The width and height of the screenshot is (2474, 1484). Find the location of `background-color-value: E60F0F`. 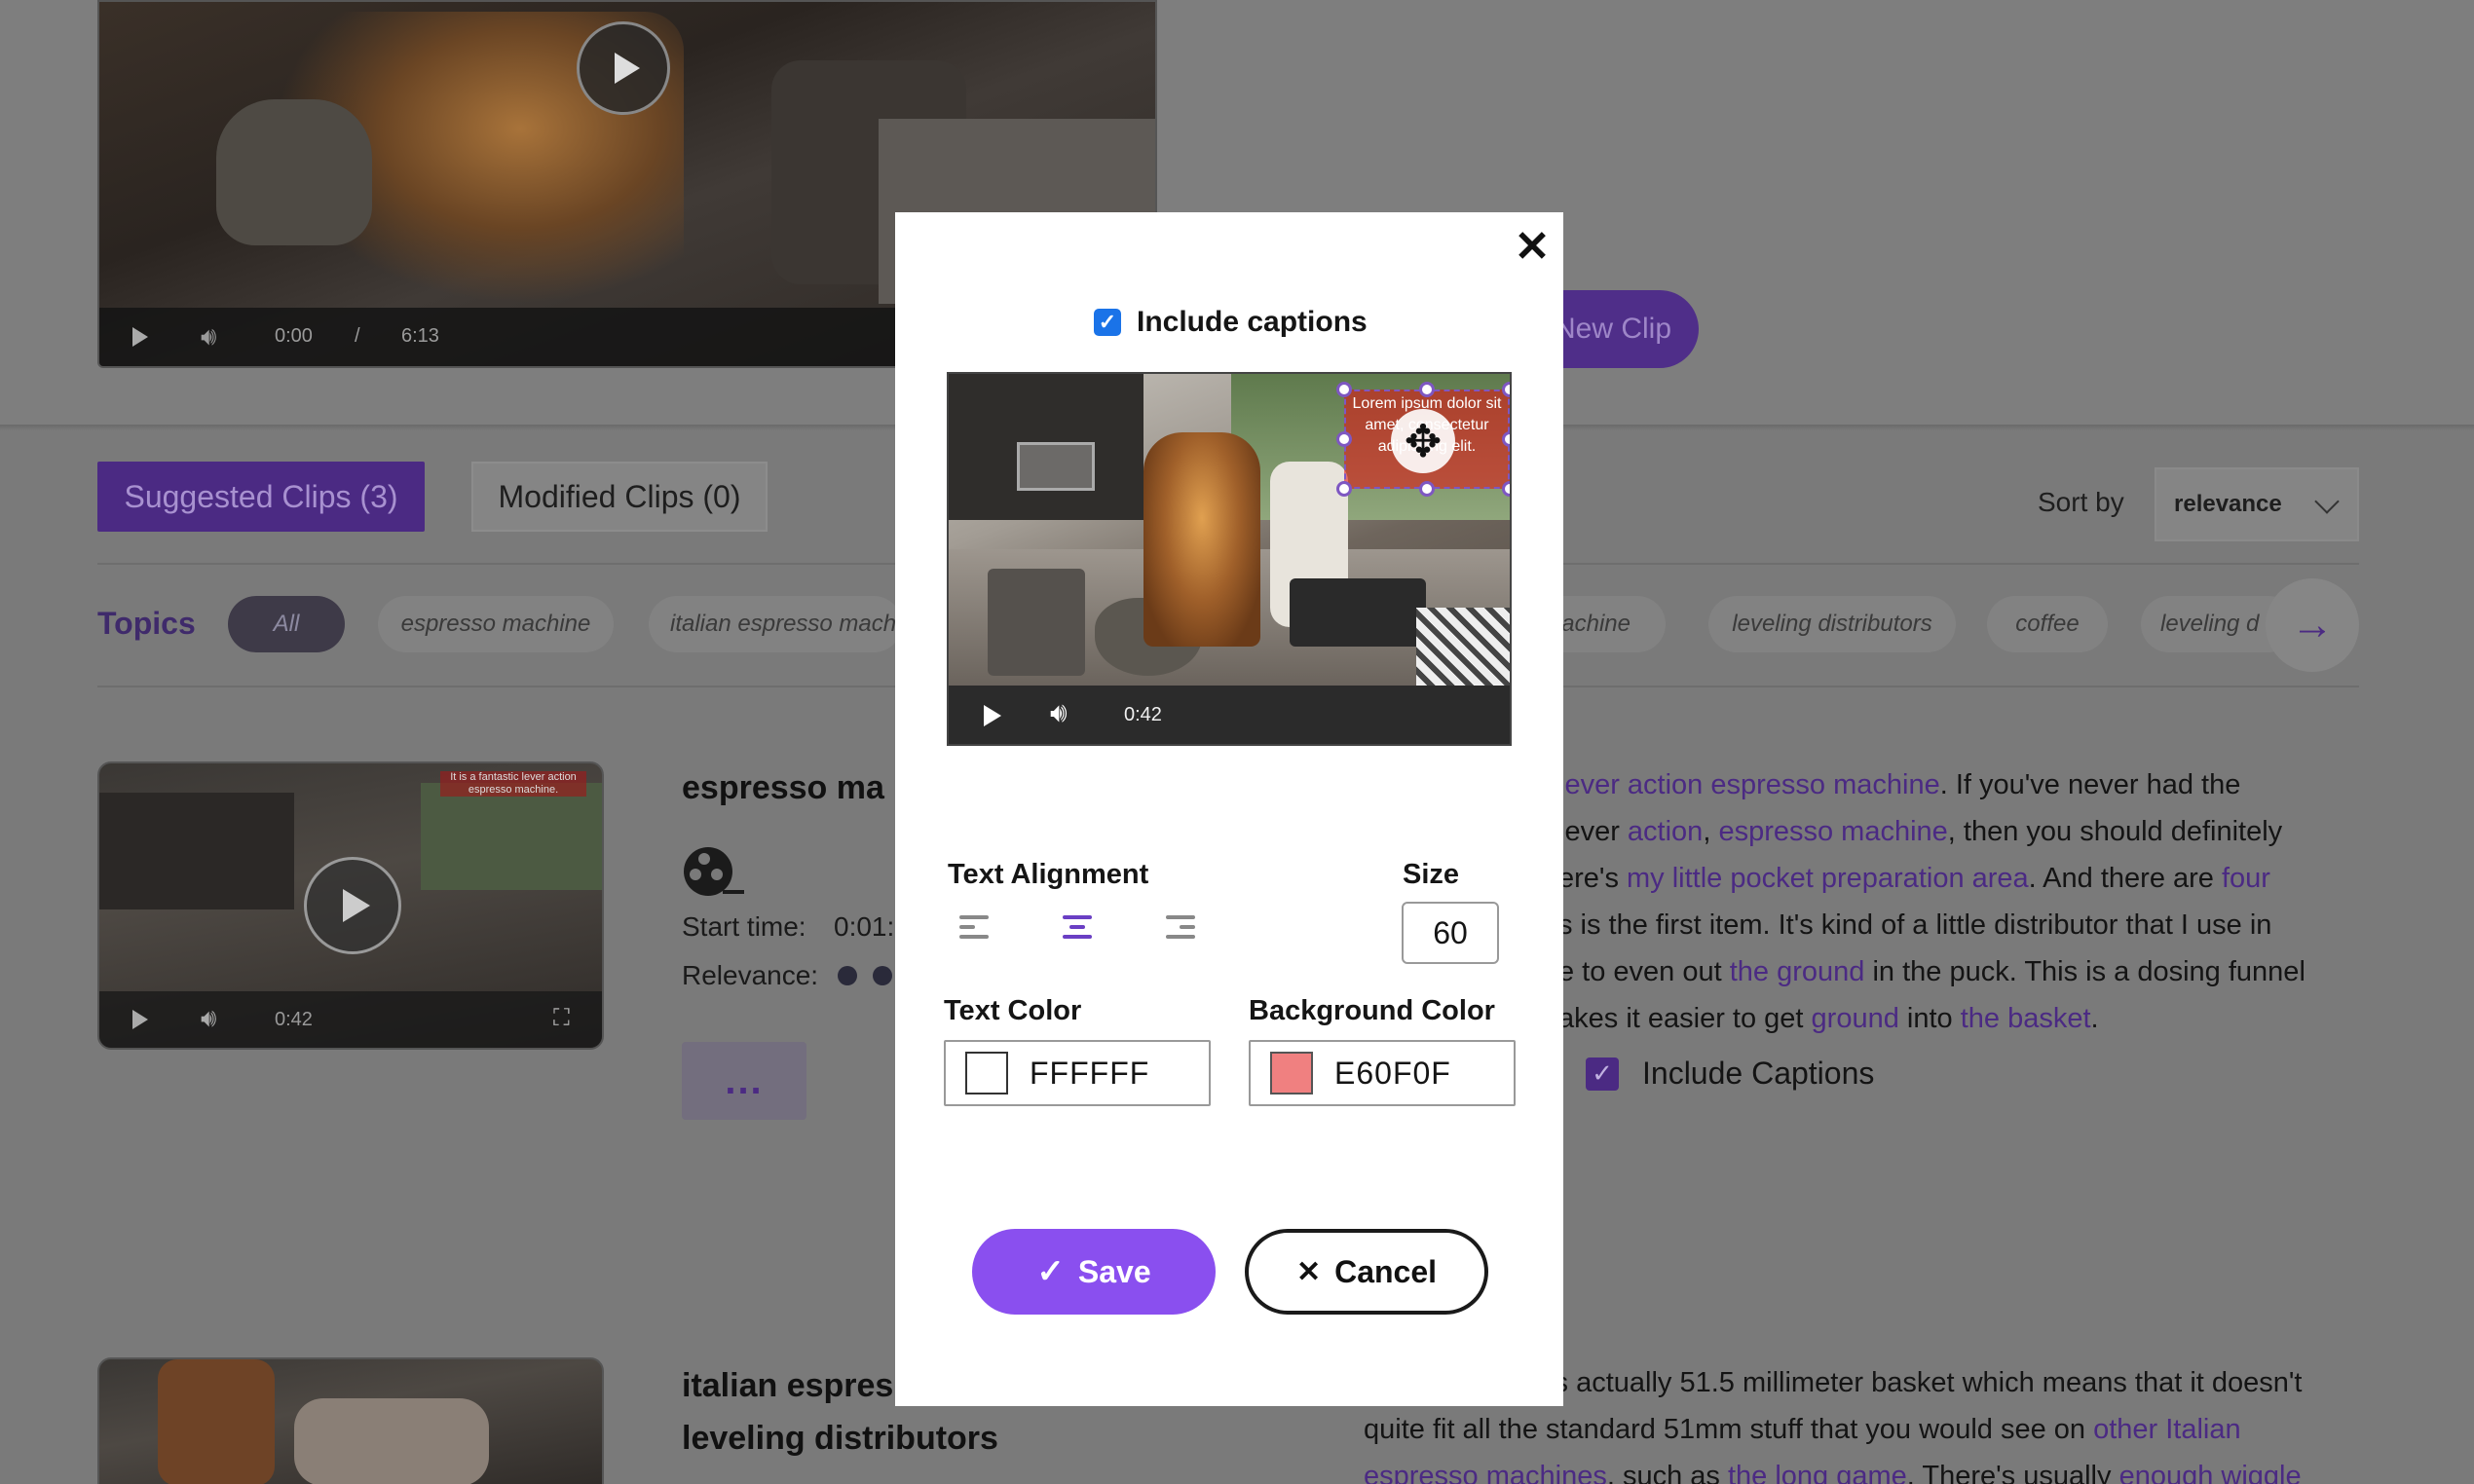

background-color-value: E60F0F is located at coordinates (1392, 1073).